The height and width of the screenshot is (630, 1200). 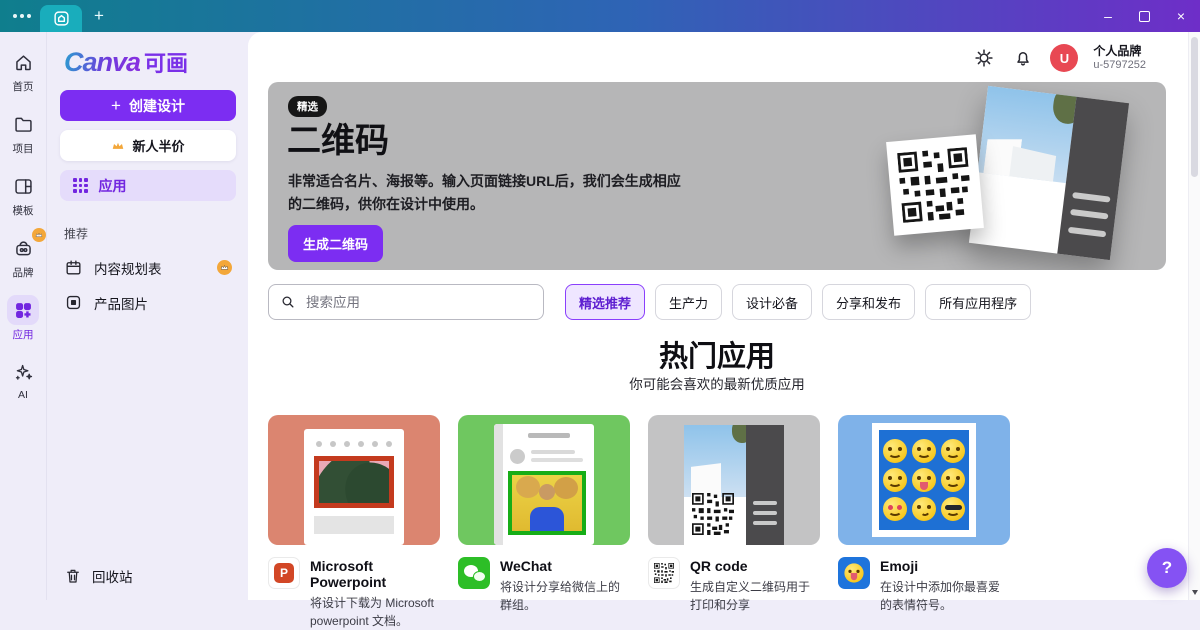 I want to click on tab-featured: 精选推荐, so click(x=605, y=302).